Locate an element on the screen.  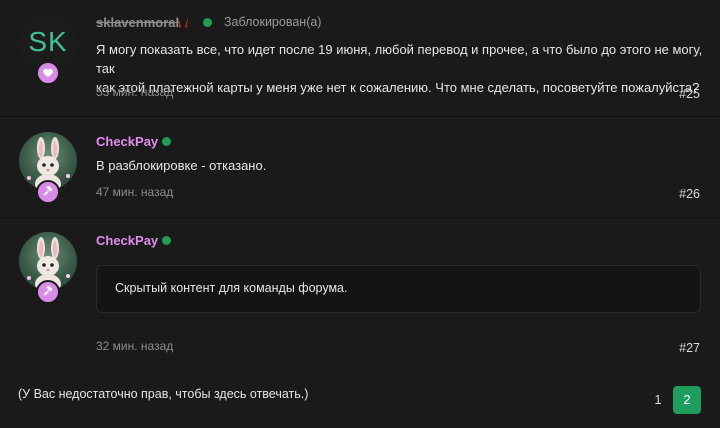
banned-status: Заблокирован(а) is located at coordinates (273, 22).